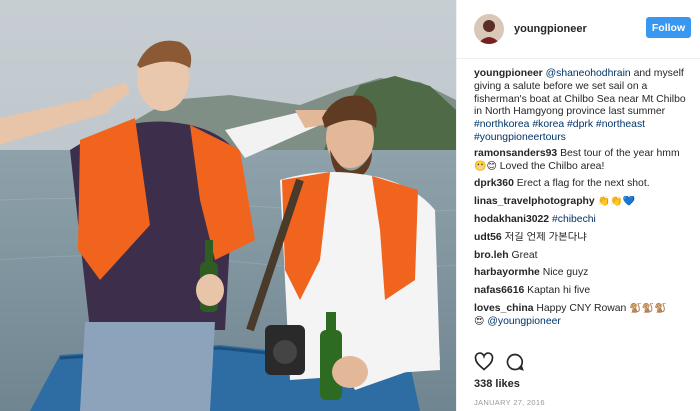 The image size is (700, 411). What do you see at coordinates (484, 362) in the screenshot?
I see `heart-icon` at bounding box center [484, 362].